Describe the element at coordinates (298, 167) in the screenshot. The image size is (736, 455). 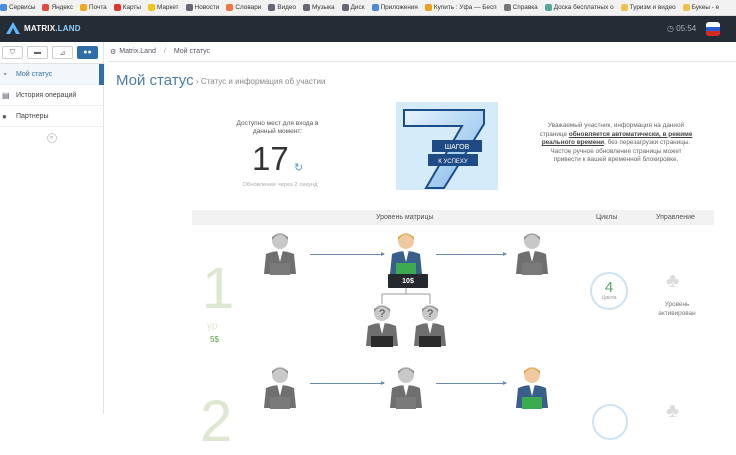
I see `refresh-icon: ↻` at that location.